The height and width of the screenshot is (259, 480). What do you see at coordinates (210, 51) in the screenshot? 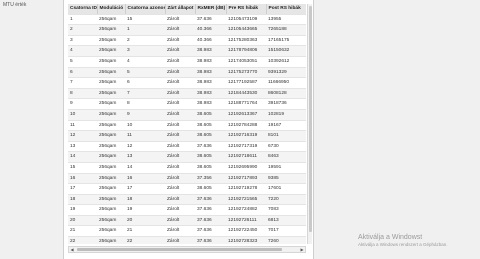
I see `table-cell: 38.983` at bounding box center [210, 51].